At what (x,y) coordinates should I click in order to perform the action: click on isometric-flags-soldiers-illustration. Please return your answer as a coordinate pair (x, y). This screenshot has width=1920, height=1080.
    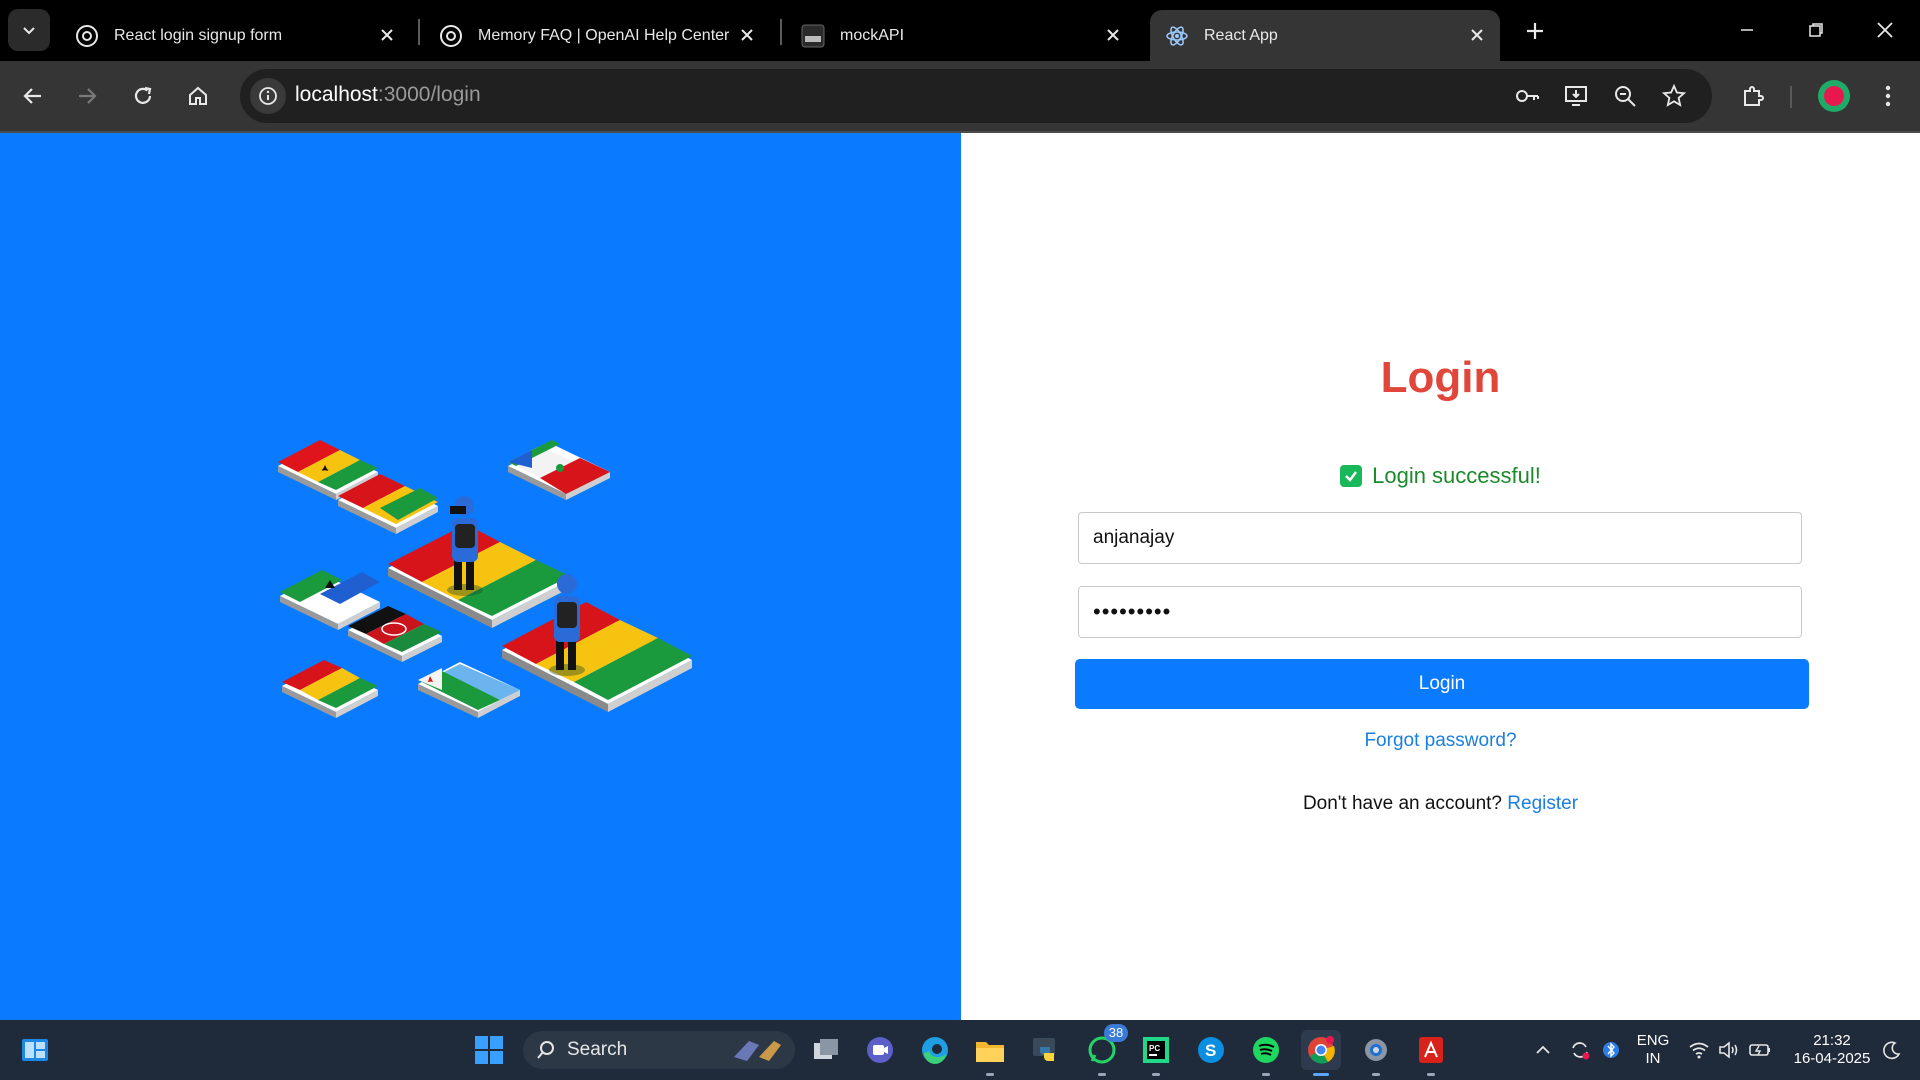
    Looking at the image, I should click on (485, 579).